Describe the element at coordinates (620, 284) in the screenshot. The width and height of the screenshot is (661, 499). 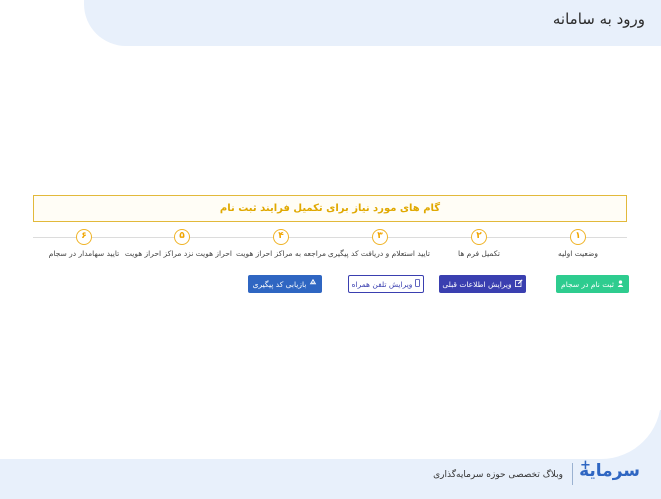
I see `user-icon` at that location.